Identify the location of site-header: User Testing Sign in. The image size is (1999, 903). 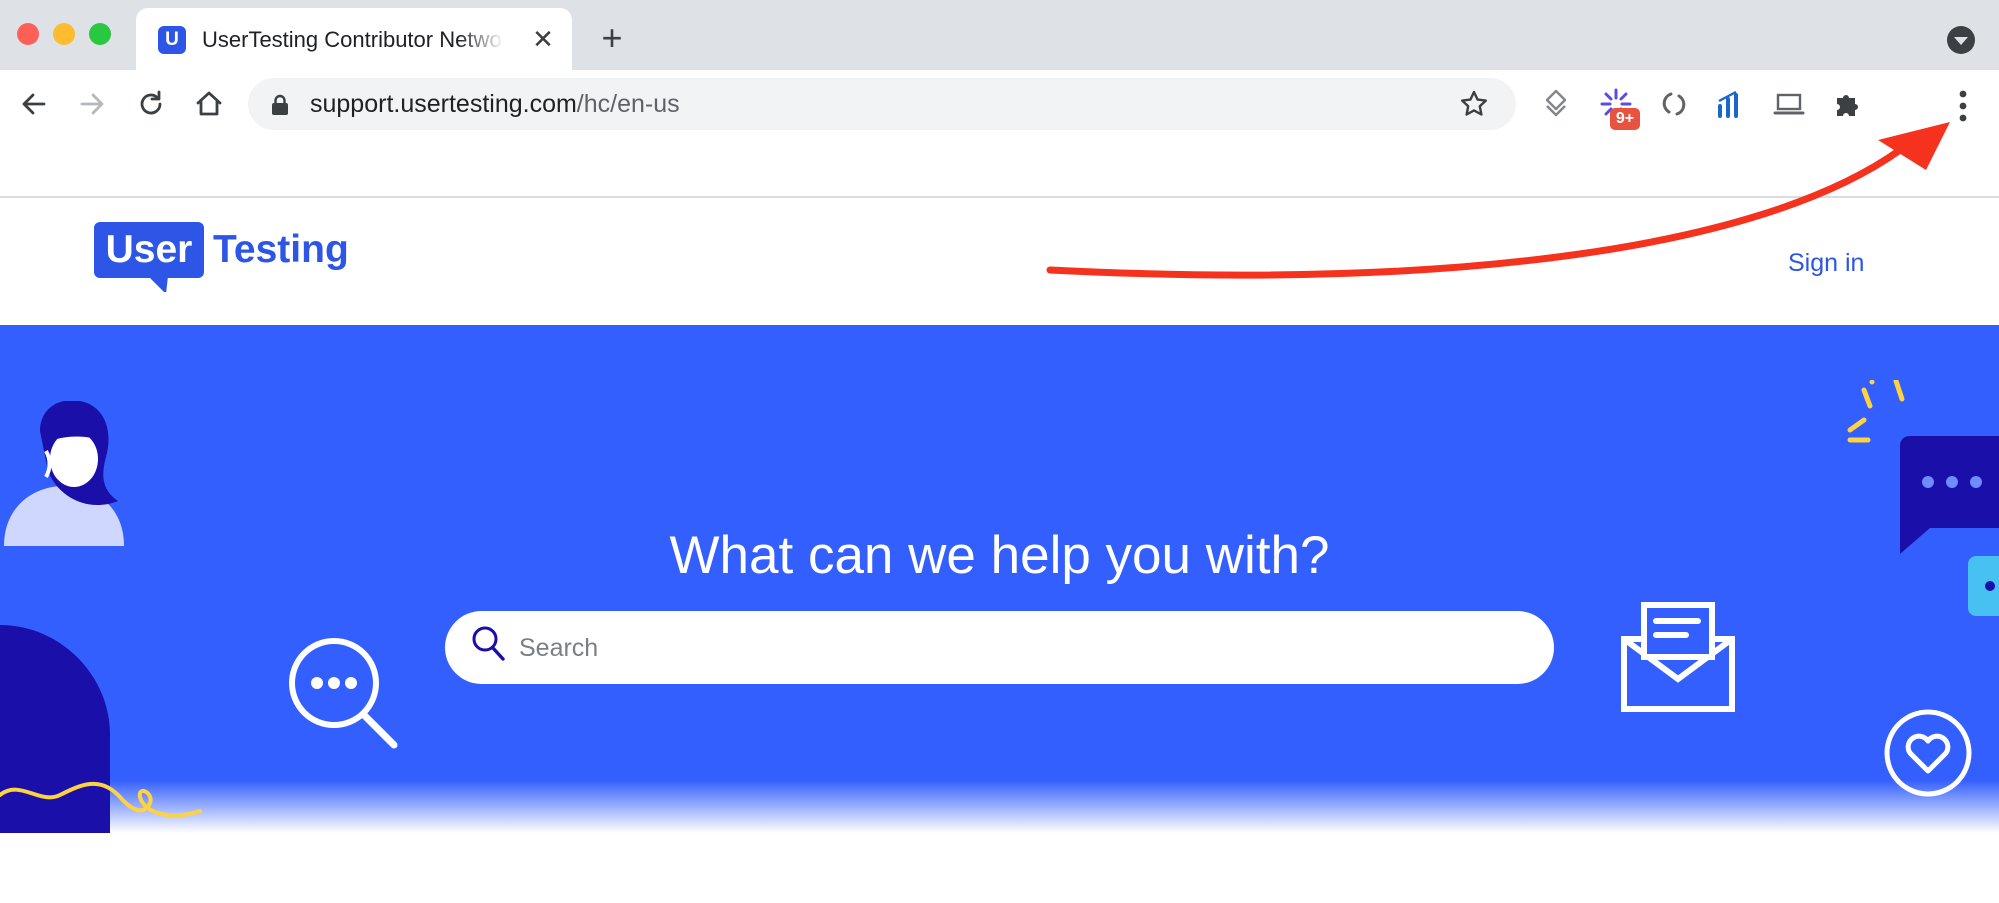
(999, 261).